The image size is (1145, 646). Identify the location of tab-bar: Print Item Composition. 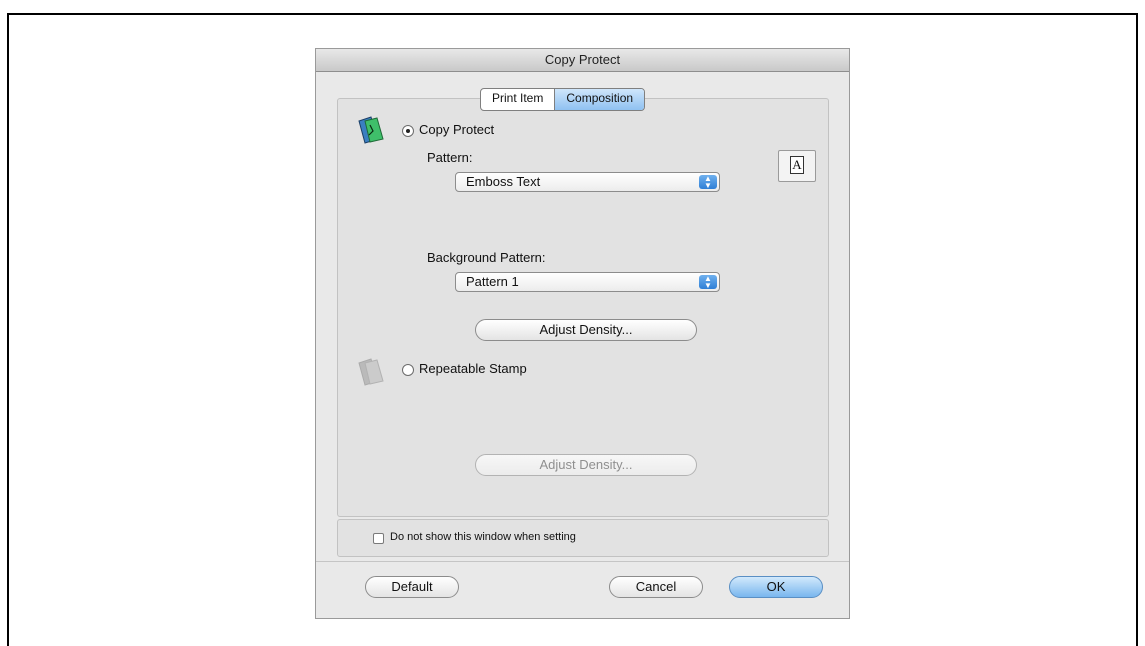
(563, 99).